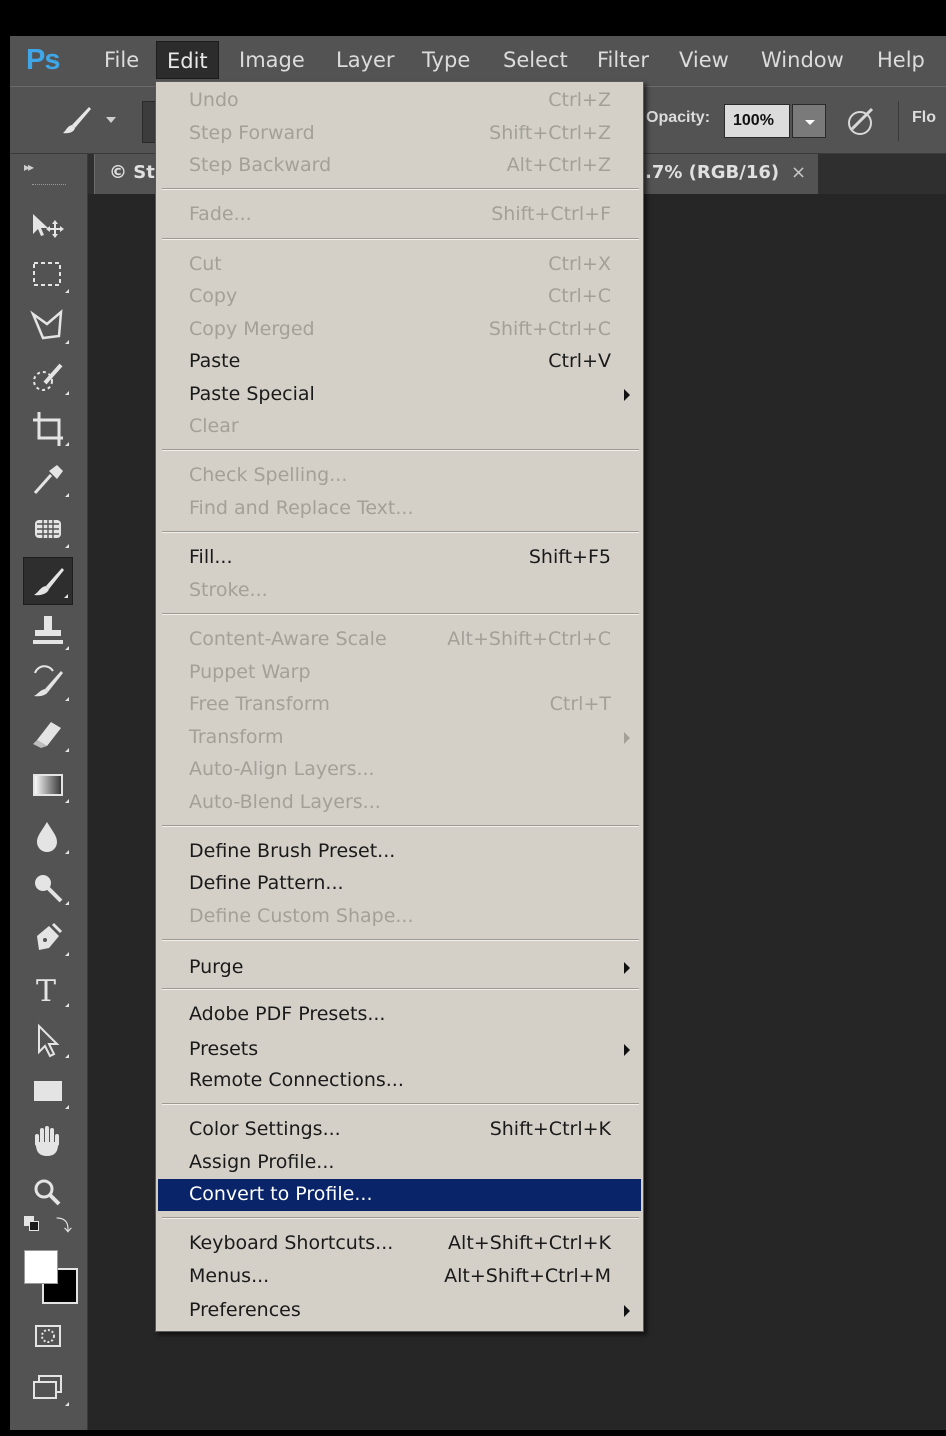 The image size is (946, 1436). What do you see at coordinates (399, 265) in the screenshot?
I see `menu-item-cut: Cut Ctrl+X` at bounding box center [399, 265].